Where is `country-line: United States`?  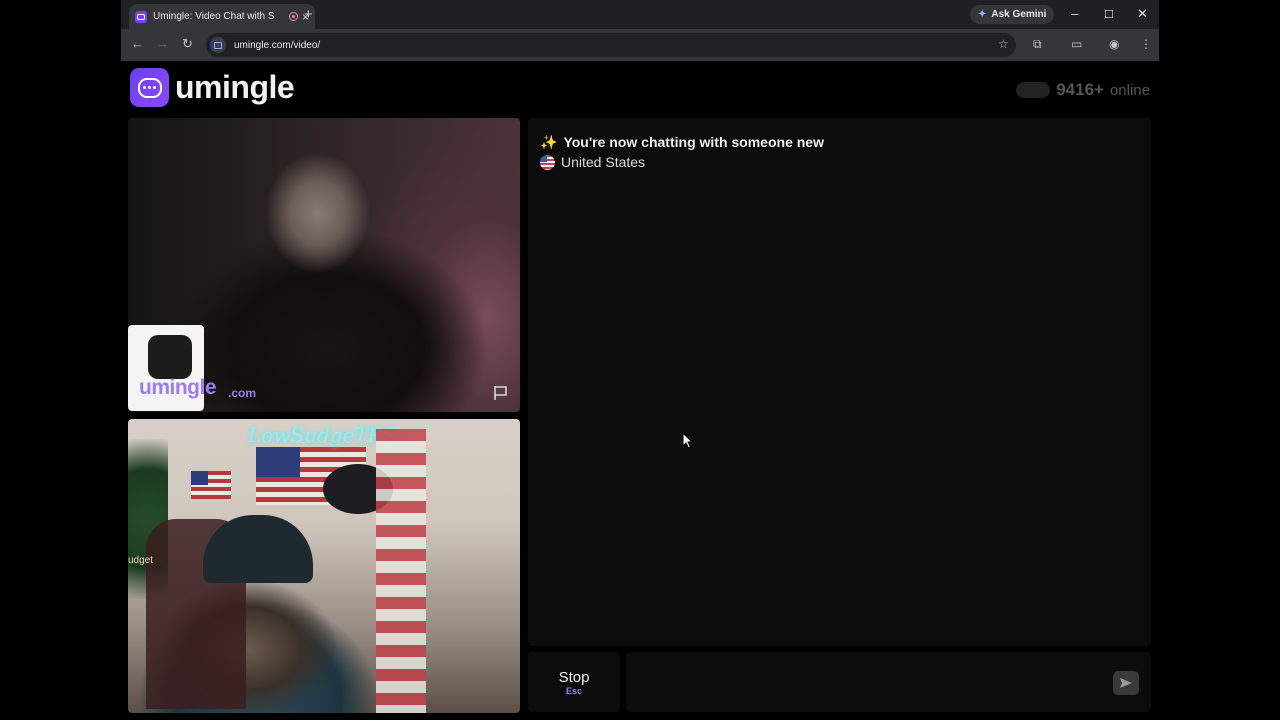 country-line: United States is located at coordinates (592, 162).